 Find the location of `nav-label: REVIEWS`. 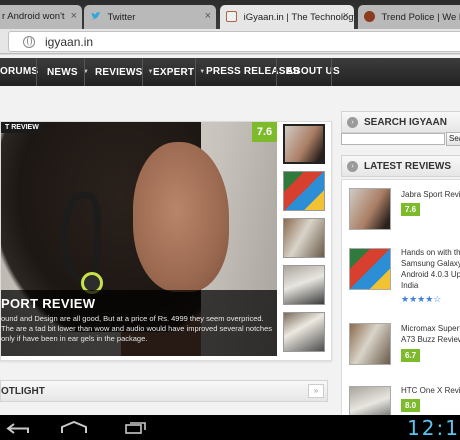

nav-label: REVIEWS is located at coordinates (119, 72).